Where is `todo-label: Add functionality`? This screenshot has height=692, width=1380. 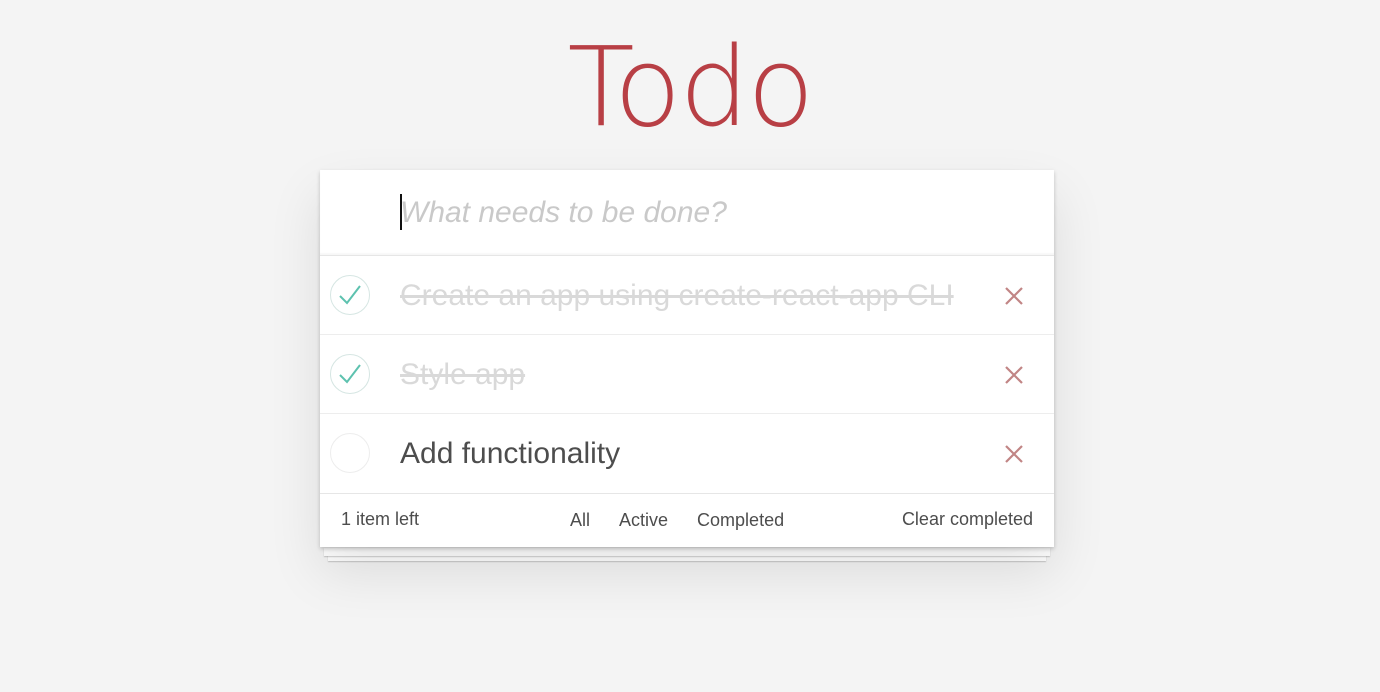
todo-label: Add functionality is located at coordinates (698, 454).